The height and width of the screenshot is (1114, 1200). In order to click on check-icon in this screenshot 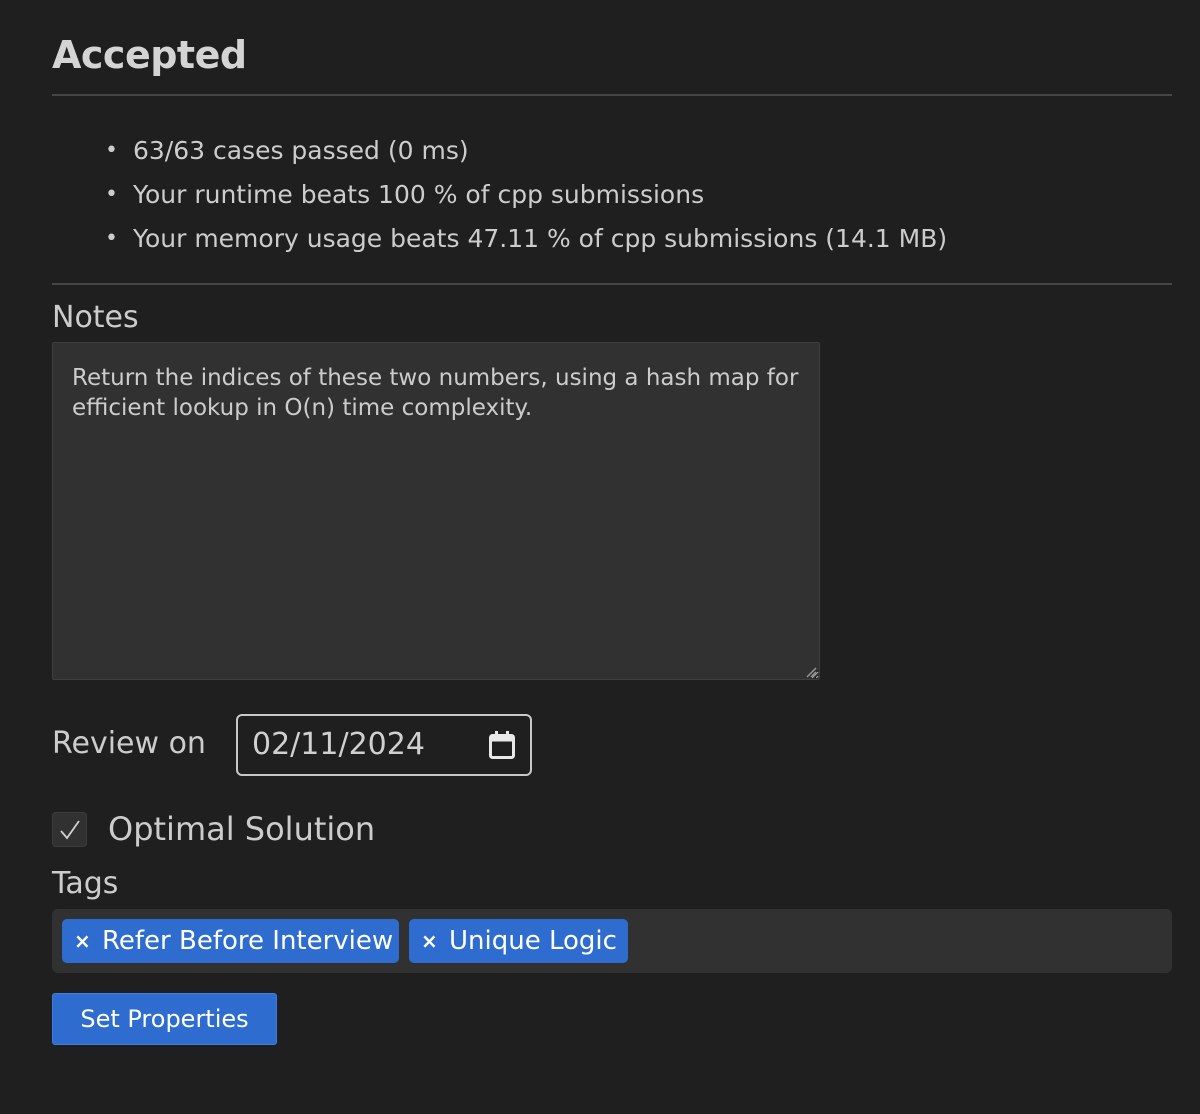, I will do `click(70, 830)`.